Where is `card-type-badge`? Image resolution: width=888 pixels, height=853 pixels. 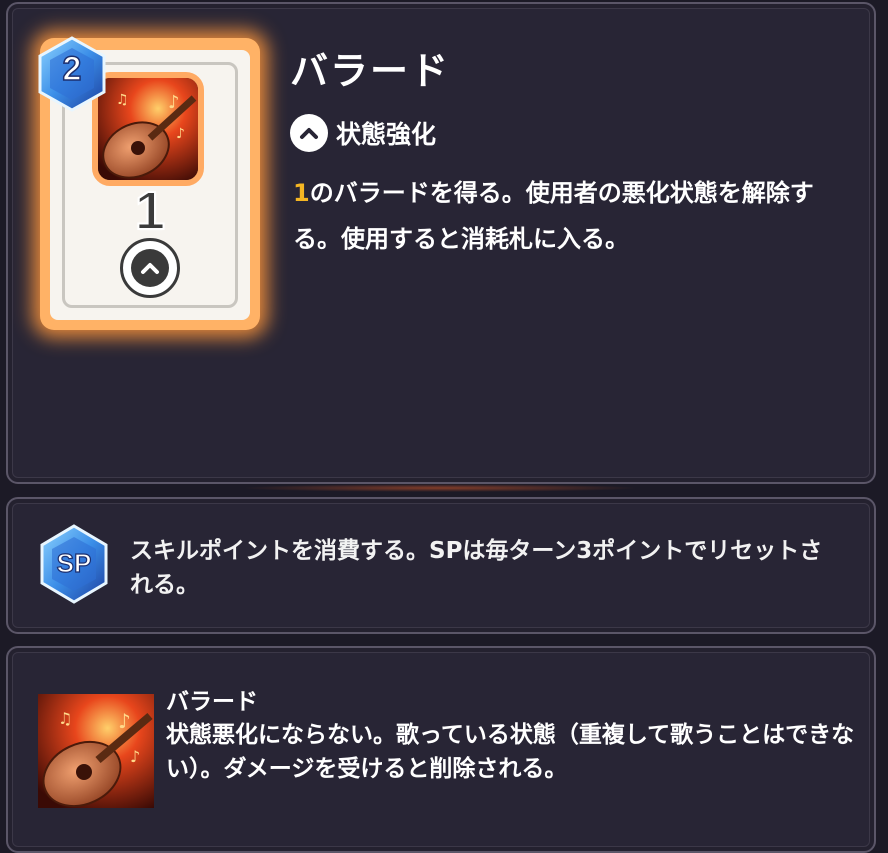
card-type-badge is located at coordinates (150, 268).